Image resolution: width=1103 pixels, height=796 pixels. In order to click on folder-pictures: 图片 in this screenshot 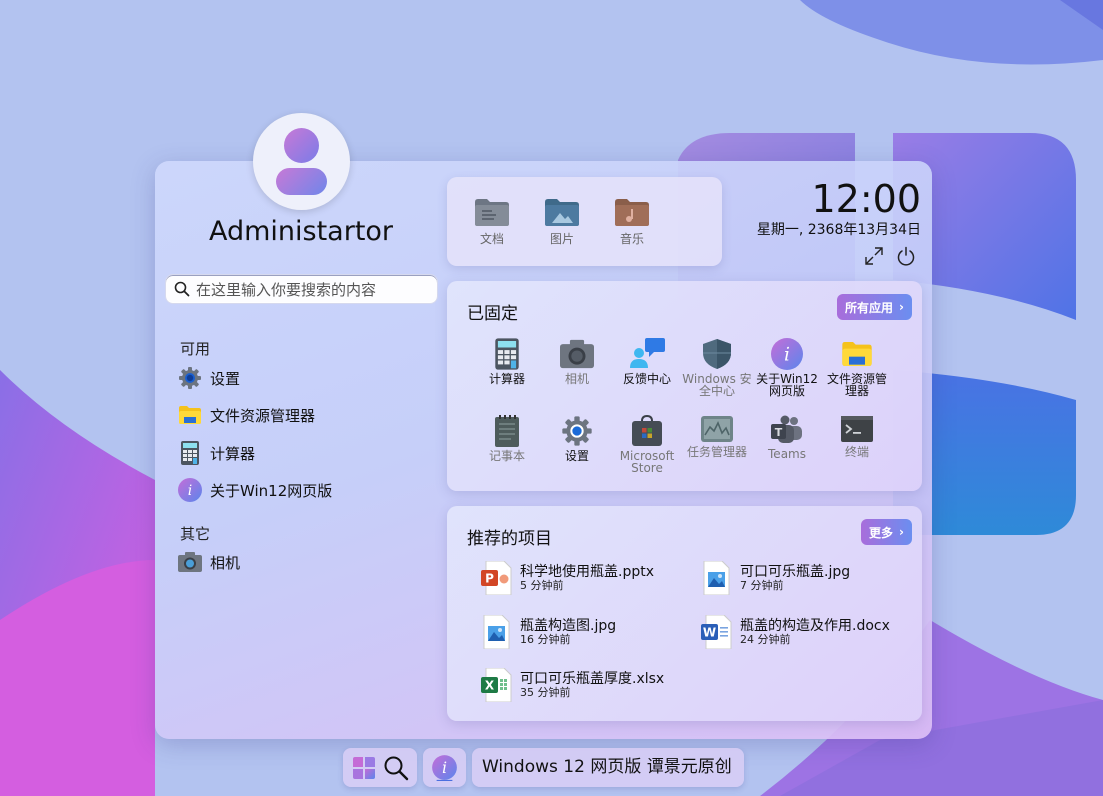, I will do `click(562, 223)`.